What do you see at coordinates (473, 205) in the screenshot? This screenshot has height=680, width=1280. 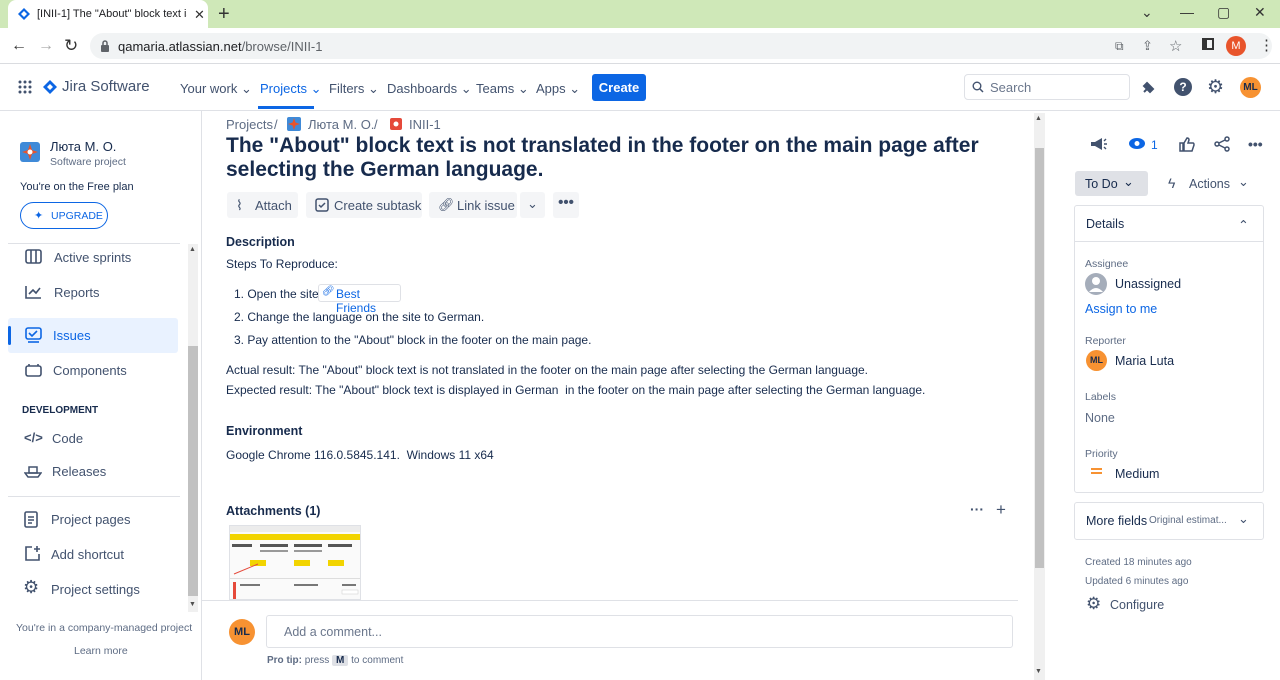 I see `link-issue-button: 🔗︎ Link issue` at bounding box center [473, 205].